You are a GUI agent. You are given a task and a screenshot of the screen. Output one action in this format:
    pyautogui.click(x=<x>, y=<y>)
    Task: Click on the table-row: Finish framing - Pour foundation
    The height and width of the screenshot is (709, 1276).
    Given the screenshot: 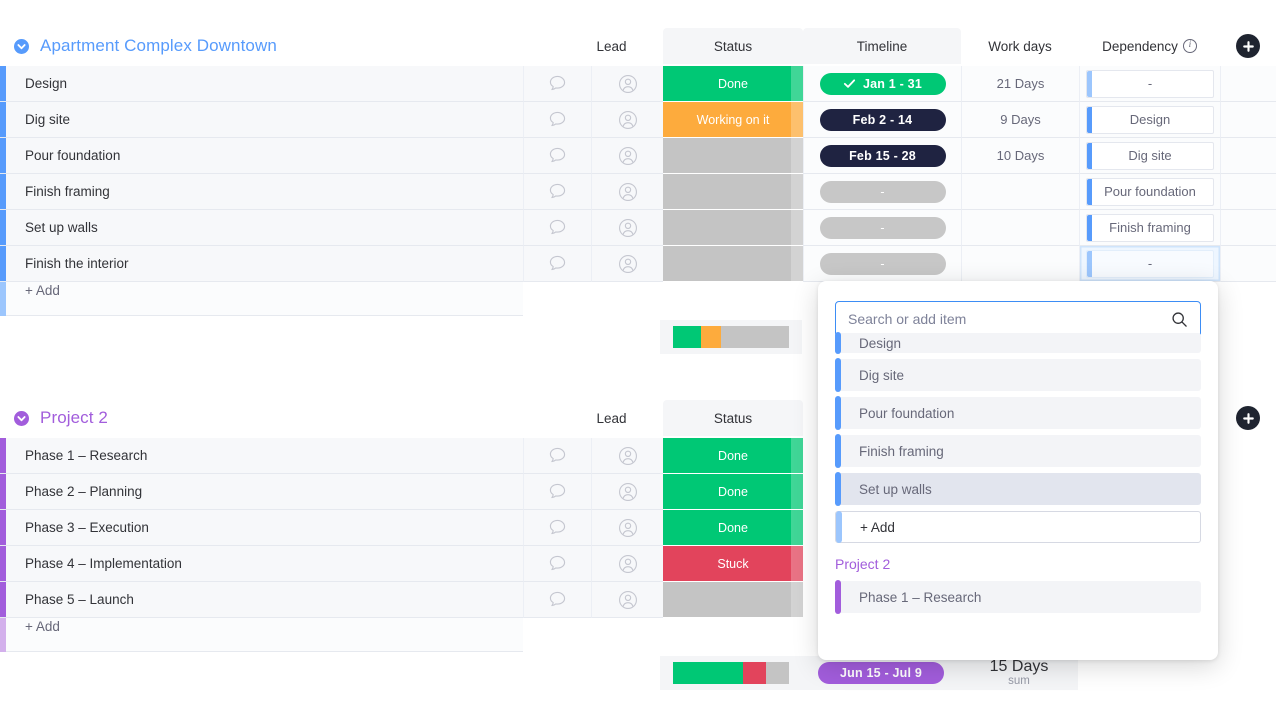 What is the action you would take?
    pyautogui.click(x=638, y=192)
    